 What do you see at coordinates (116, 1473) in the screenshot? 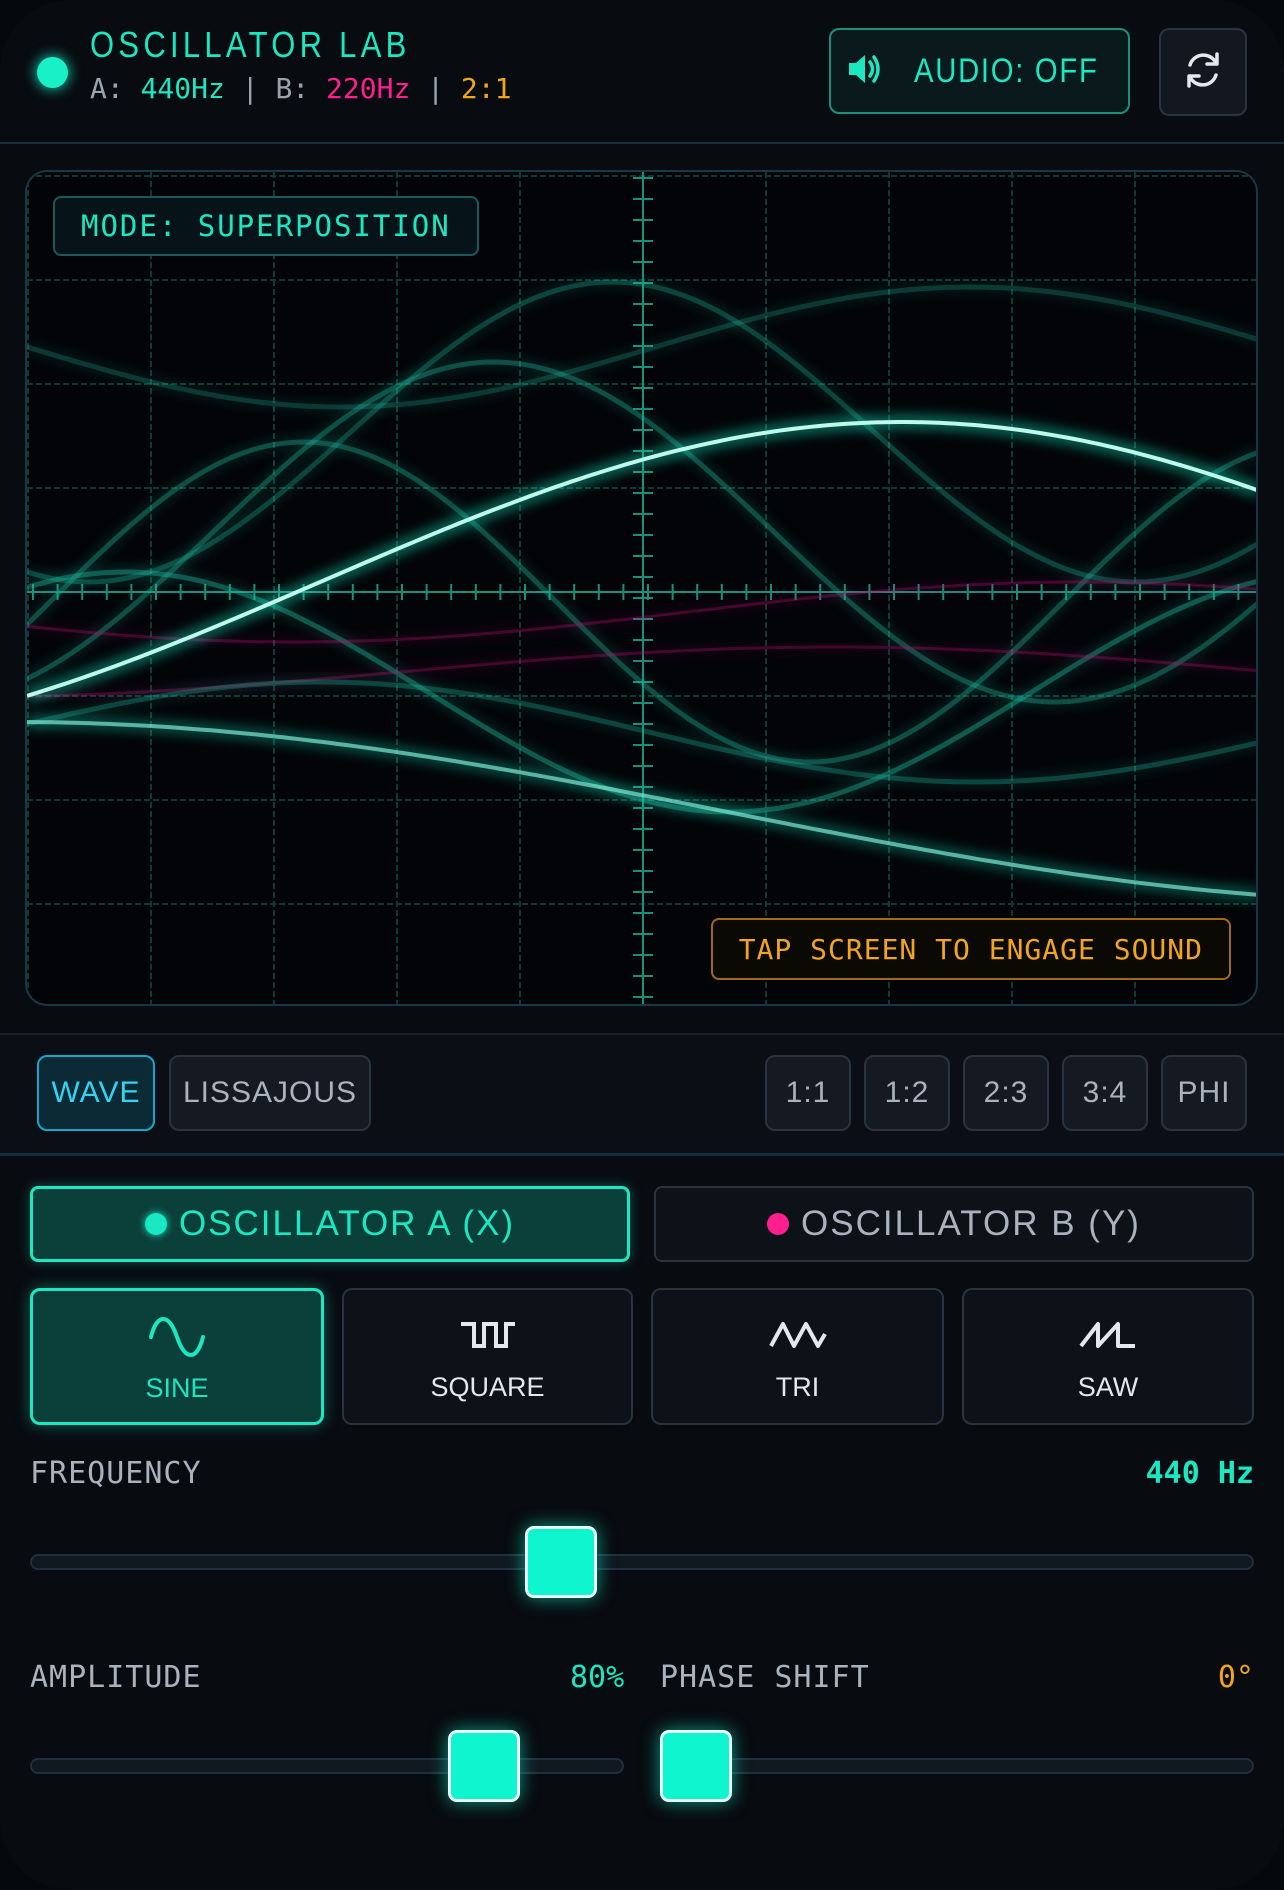
I see `frequency-label: FREQUENCY` at bounding box center [116, 1473].